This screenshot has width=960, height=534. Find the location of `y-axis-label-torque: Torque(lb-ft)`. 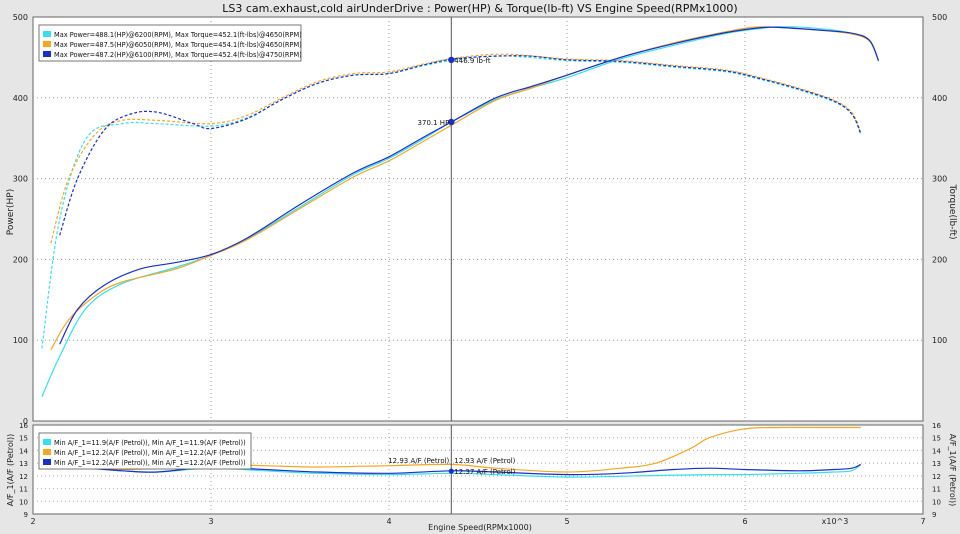

y-axis-label-torque: Torque(lb-ft) is located at coordinates (952, 212).